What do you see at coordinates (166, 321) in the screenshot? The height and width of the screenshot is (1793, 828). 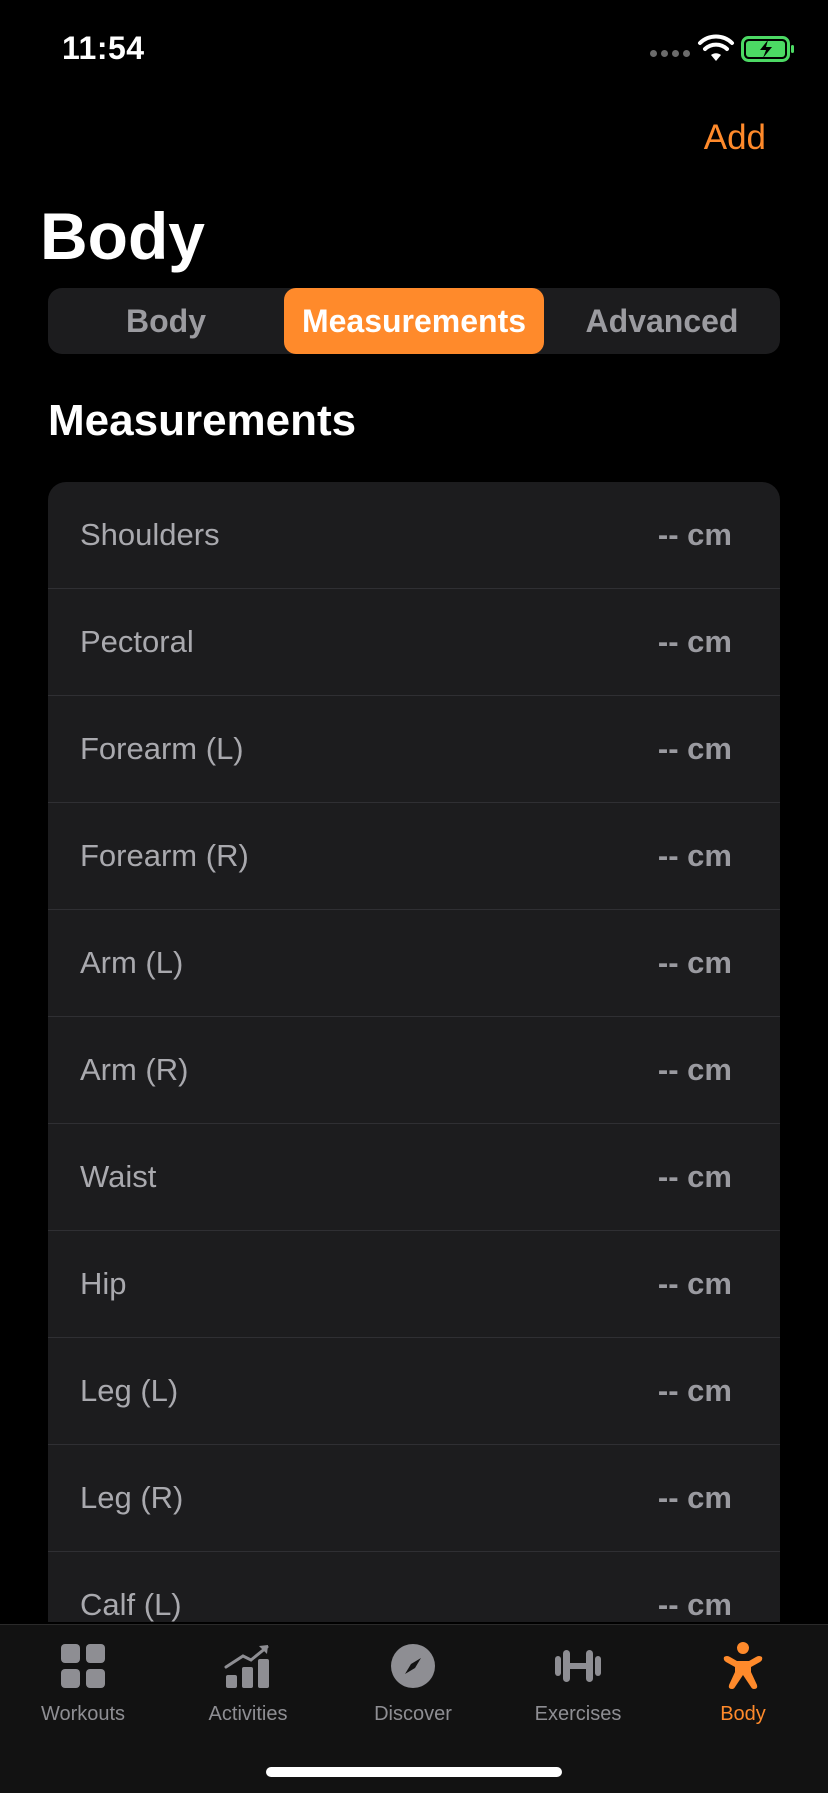 I see `segment-body: Body` at bounding box center [166, 321].